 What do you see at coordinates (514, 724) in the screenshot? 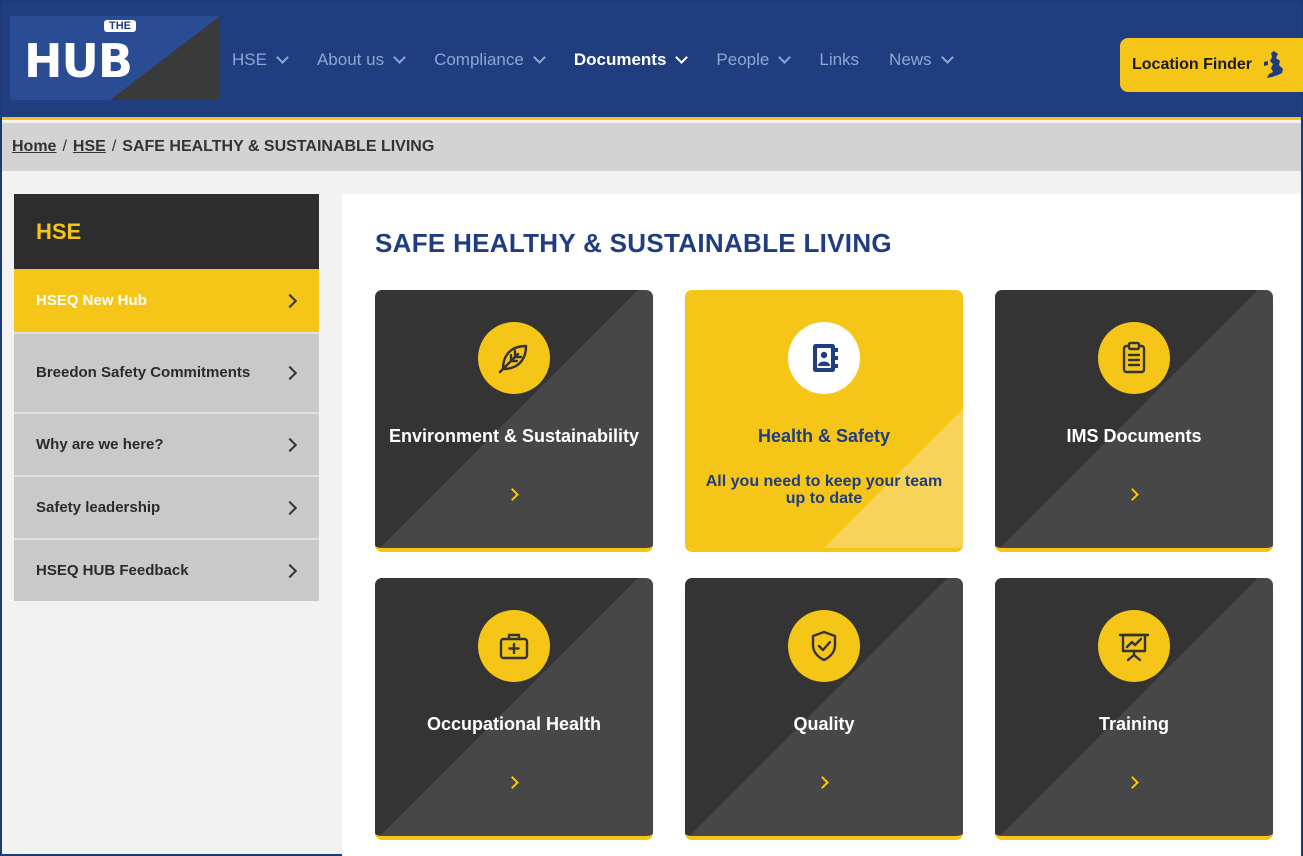
I see `card-title: Occupational Health` at bounding box center [514, 724].